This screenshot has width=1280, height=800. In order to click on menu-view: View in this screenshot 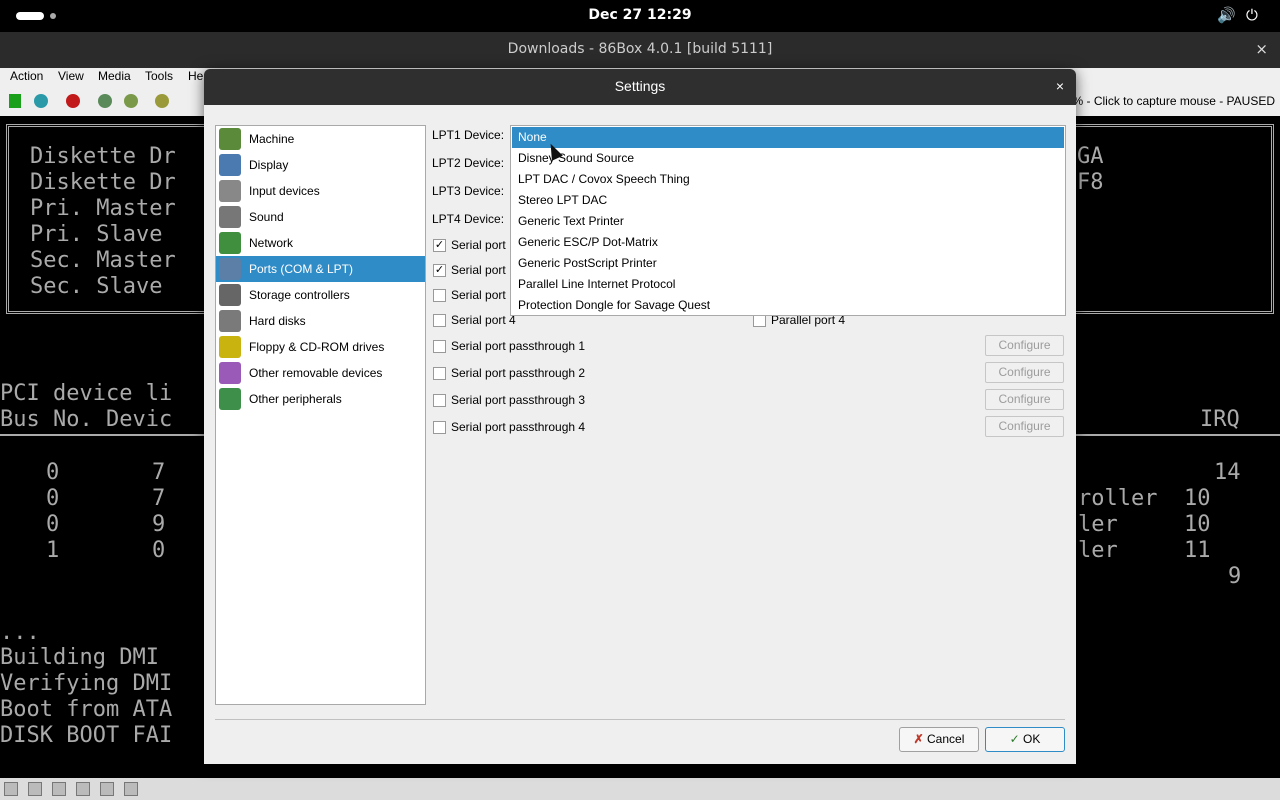, I will do `click(71, 76)`.